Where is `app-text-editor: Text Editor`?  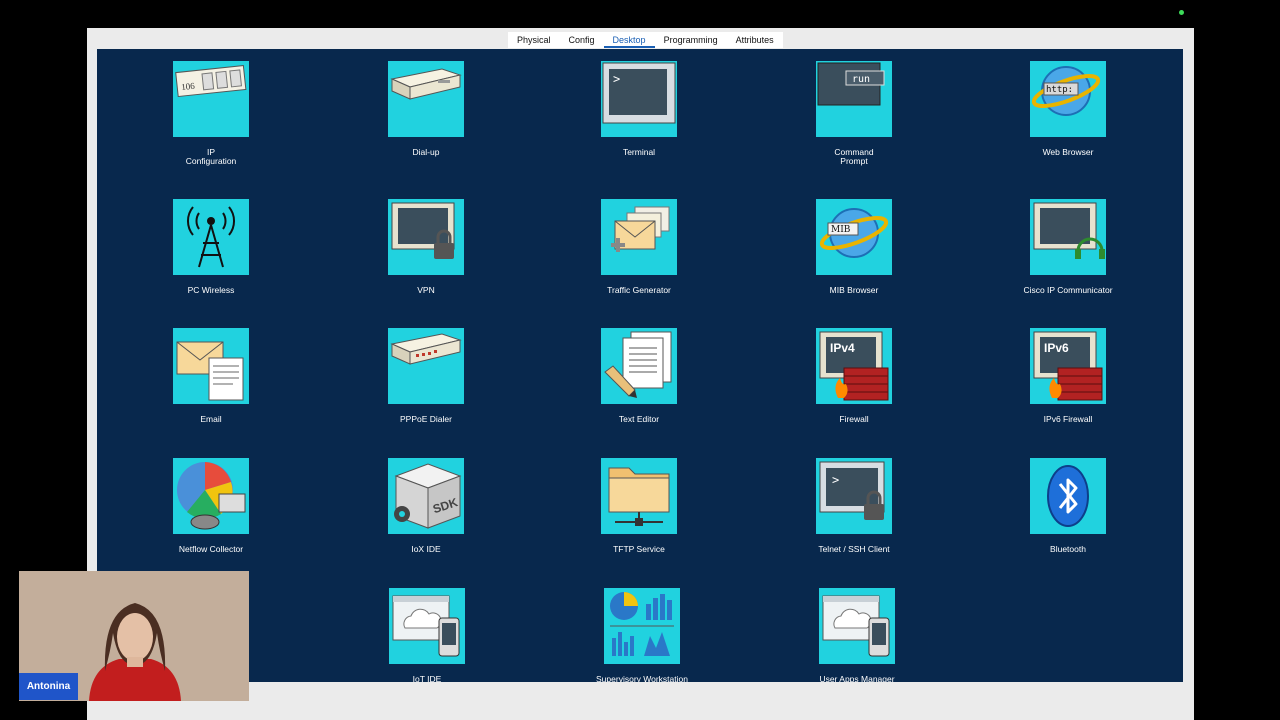 app-text-editor: Text Editor is located at coordinates (639, 376).